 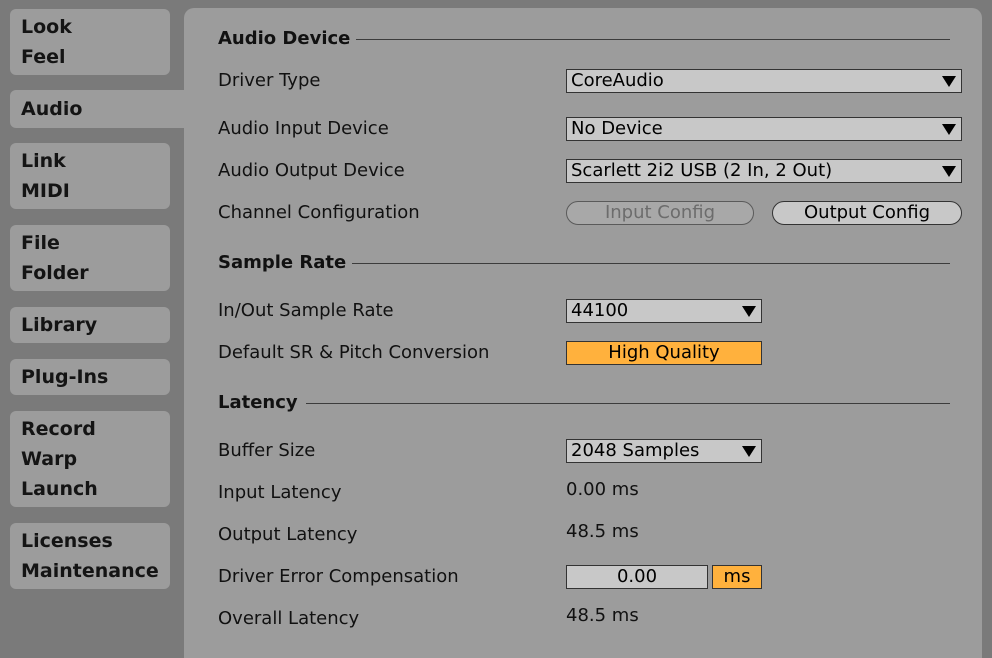 I want to click on overall-latency-label: Overall Latency, so click(x=289, y=618).